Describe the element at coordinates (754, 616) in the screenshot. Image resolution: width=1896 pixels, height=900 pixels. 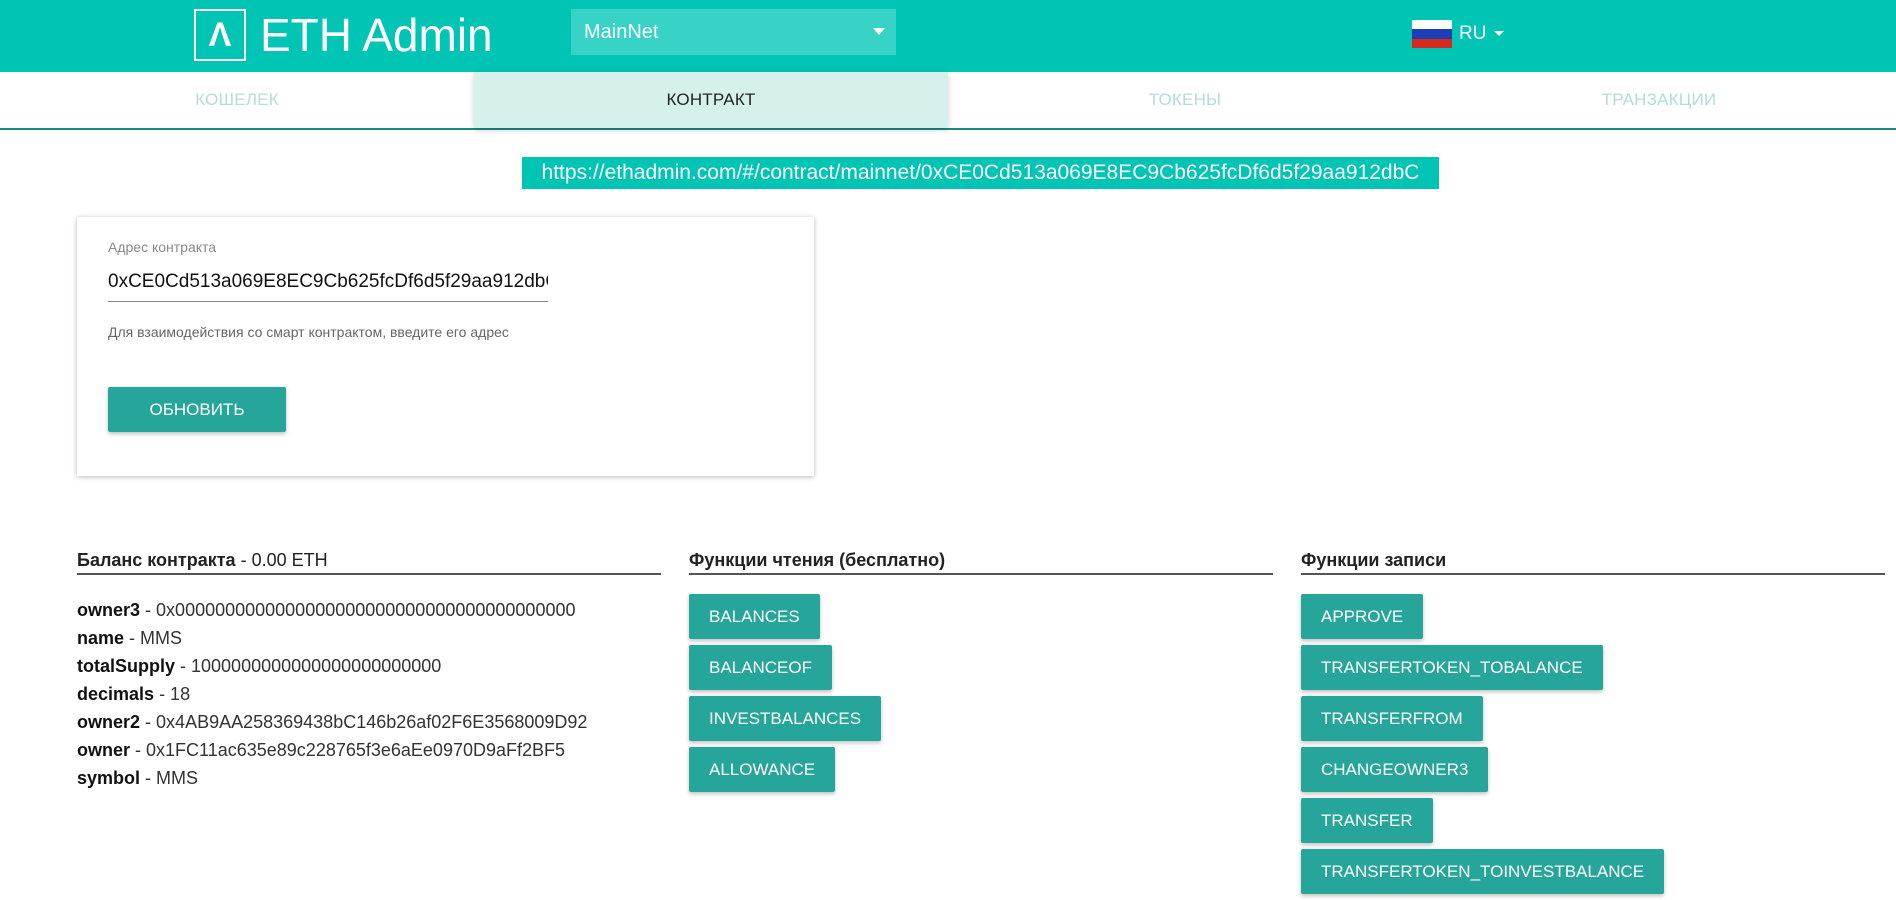
I see `read-function-button: BALANCES` at that location.